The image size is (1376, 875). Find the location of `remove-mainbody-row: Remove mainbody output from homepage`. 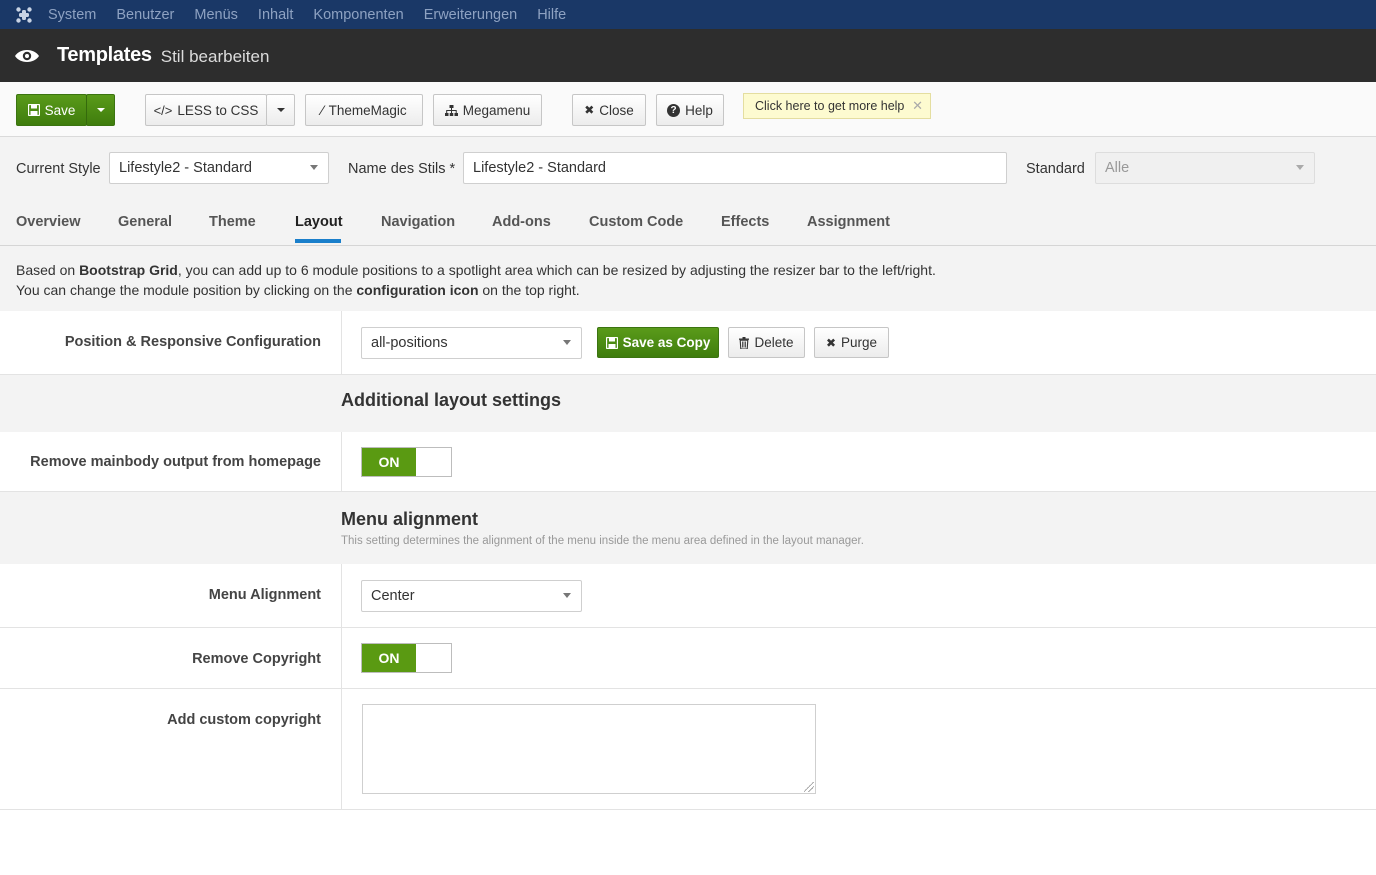

remove-mainbody-row: Remove mainbody output from homepage is located at coordinates (688, 462).